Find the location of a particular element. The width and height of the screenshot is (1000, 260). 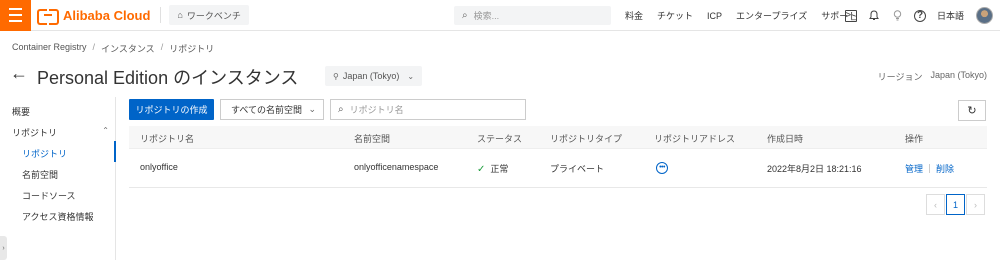

sidebar: 概要 リポジトリ ⌃ リポジトリ 名前空間 コードソース アクセス資格情報 is located at coordinates (58, 178).